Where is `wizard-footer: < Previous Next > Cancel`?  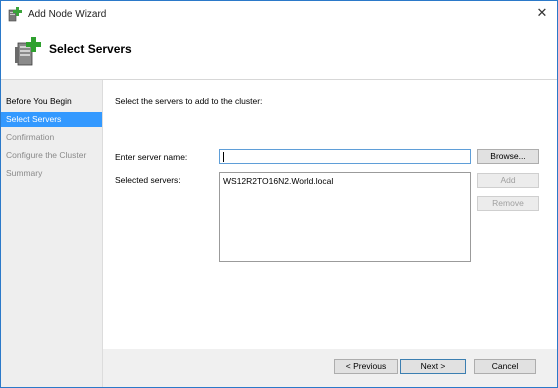
wizard-footer: < Previous Next > Cancel is located at coordinates (330, 368).